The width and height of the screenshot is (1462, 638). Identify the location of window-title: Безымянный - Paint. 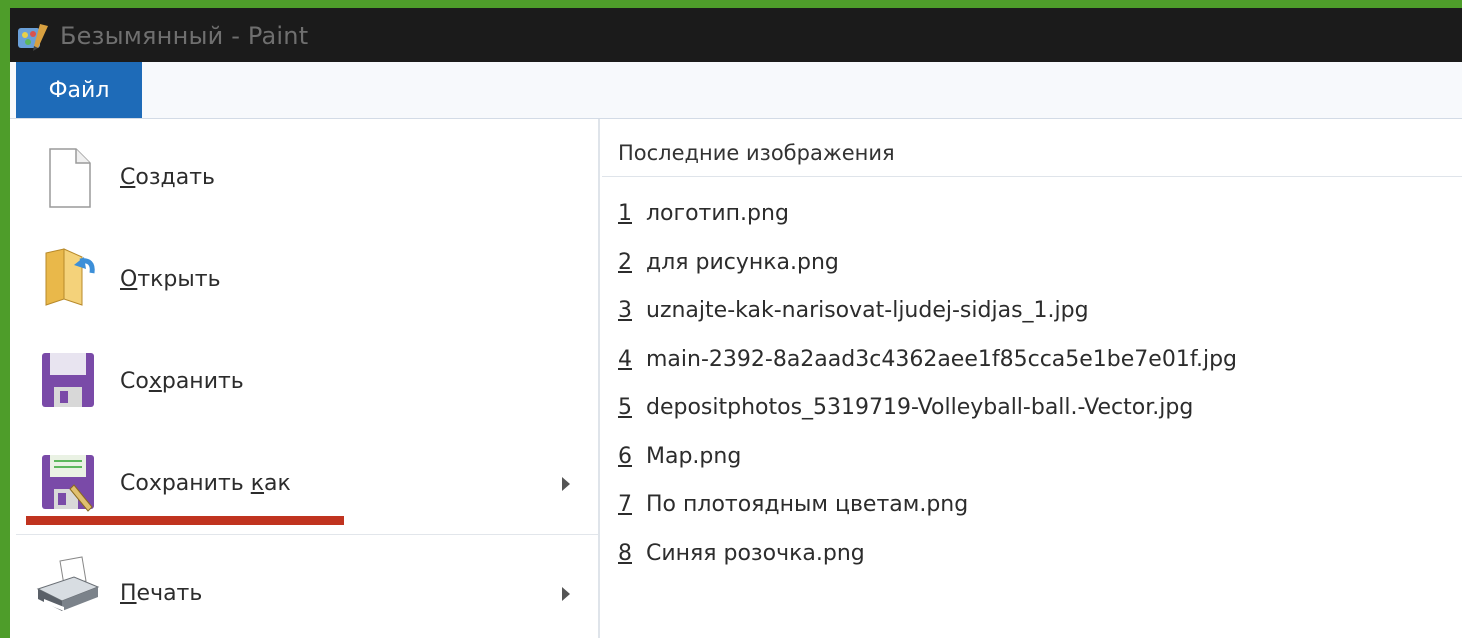
(184, 36).